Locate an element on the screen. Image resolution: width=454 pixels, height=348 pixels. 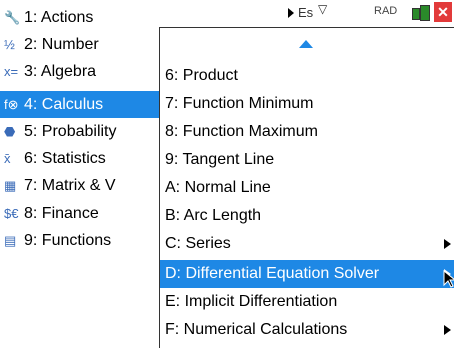
submenu-item-label: B: Arc Length is located at coordinates (213, 215).